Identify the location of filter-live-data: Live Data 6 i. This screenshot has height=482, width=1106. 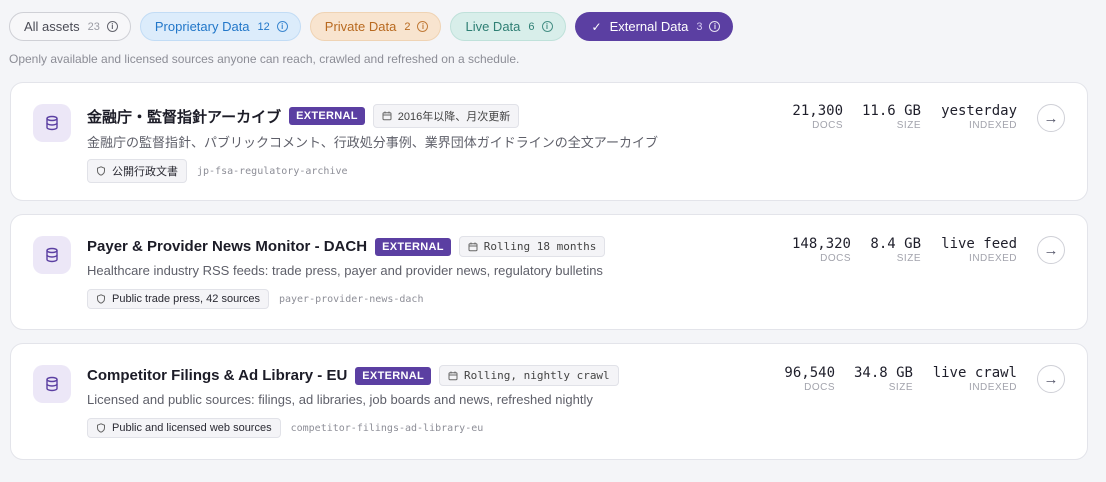
(508, 26).